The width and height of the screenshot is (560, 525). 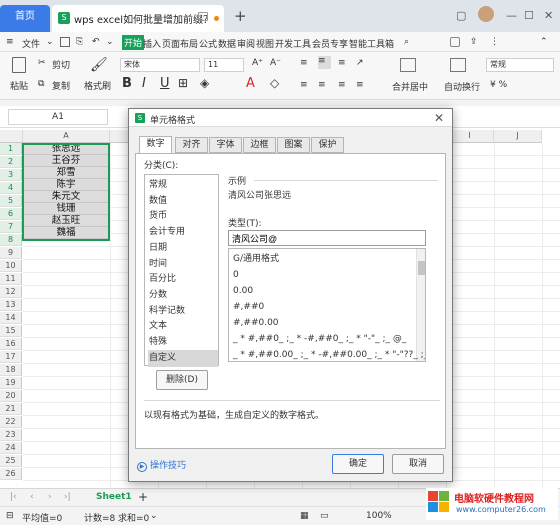 I want to click on menu-page-layout: 页面布局, so click(x=180, y=43).